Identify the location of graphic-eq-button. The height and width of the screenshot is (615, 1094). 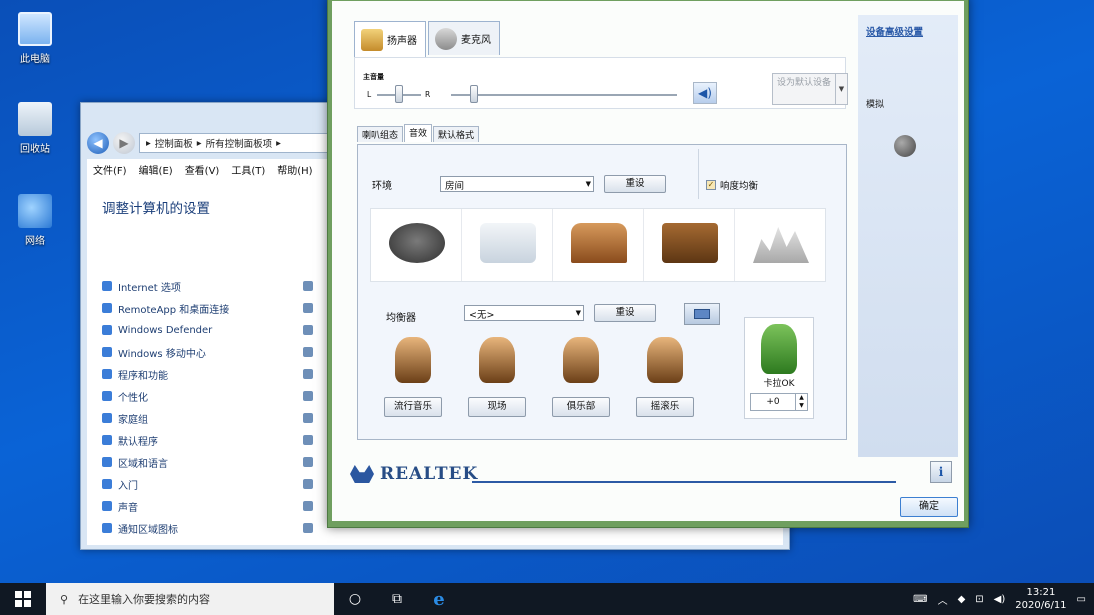
(702, 314).